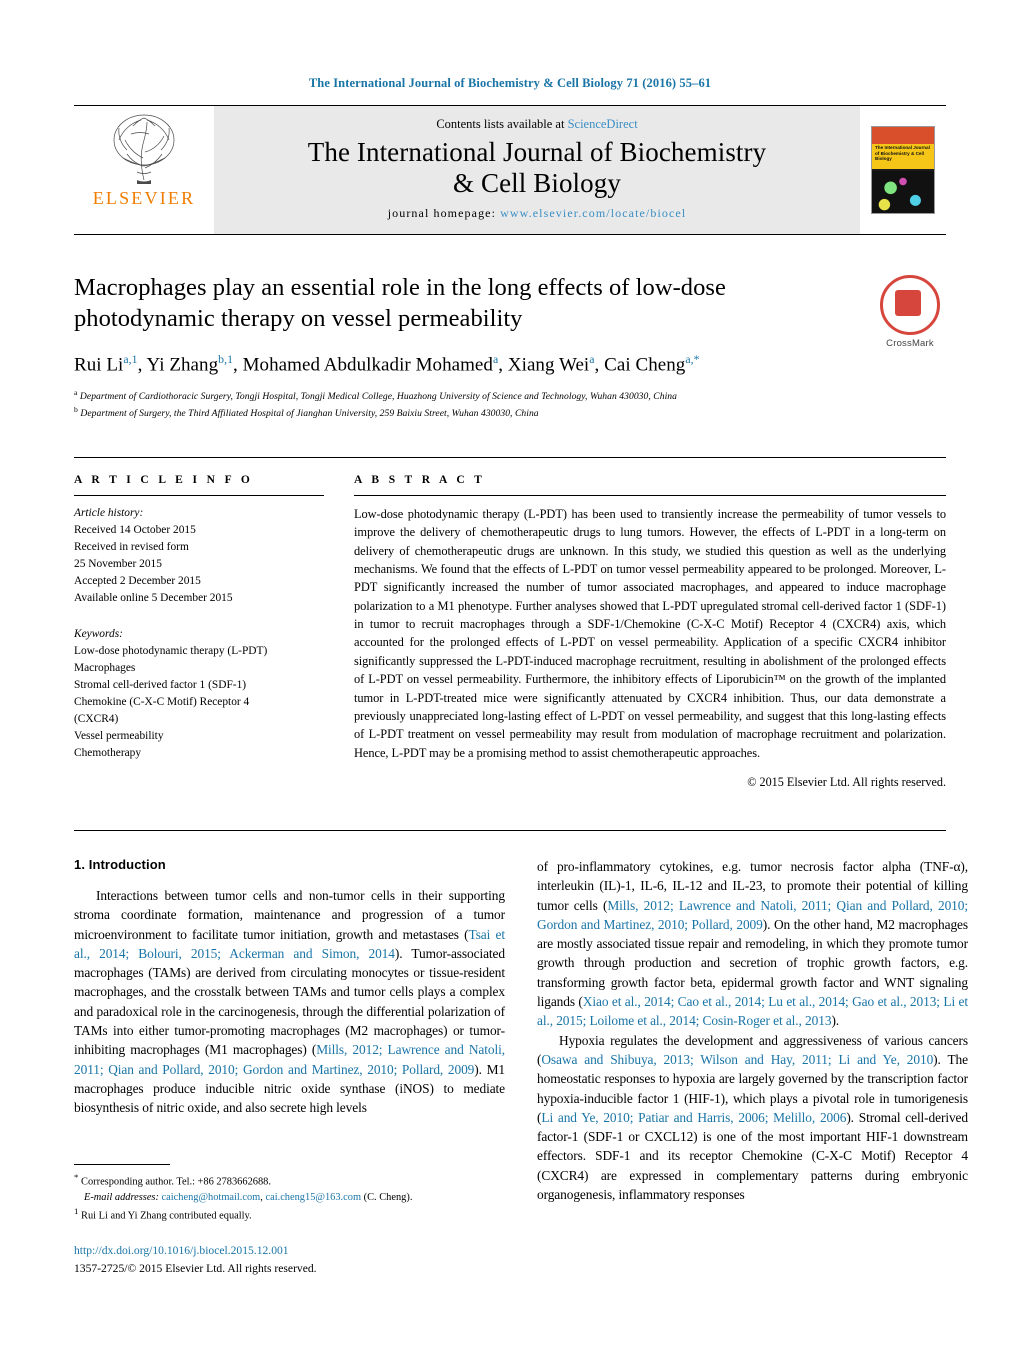 The width and height of the screenshot is (1020, 1351). What do you see at coordinates (444, 212) in the screenshot?
I see `homepage-label: journal homepage:` at bounding box center [444, 212].